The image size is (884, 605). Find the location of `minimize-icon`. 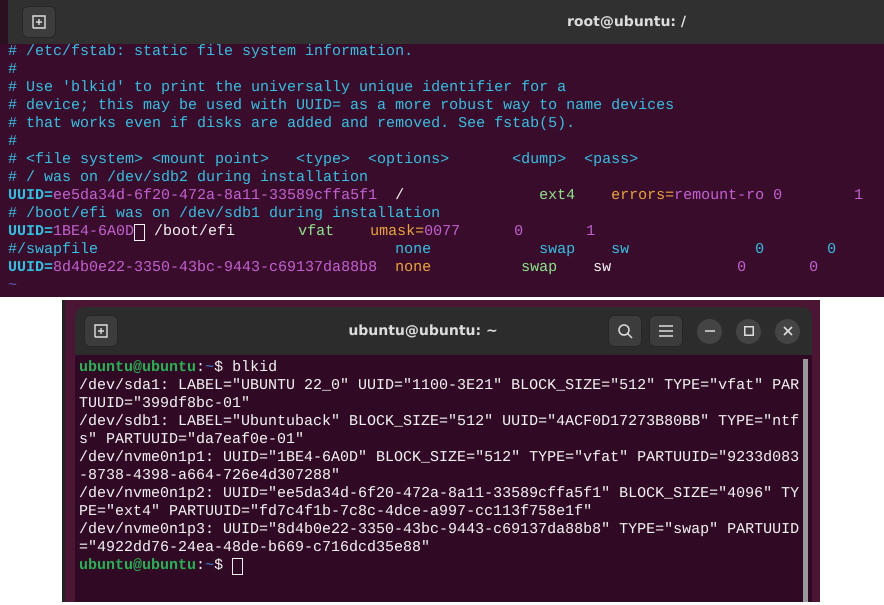

minimize-icon is located at coordinates (709, 331).